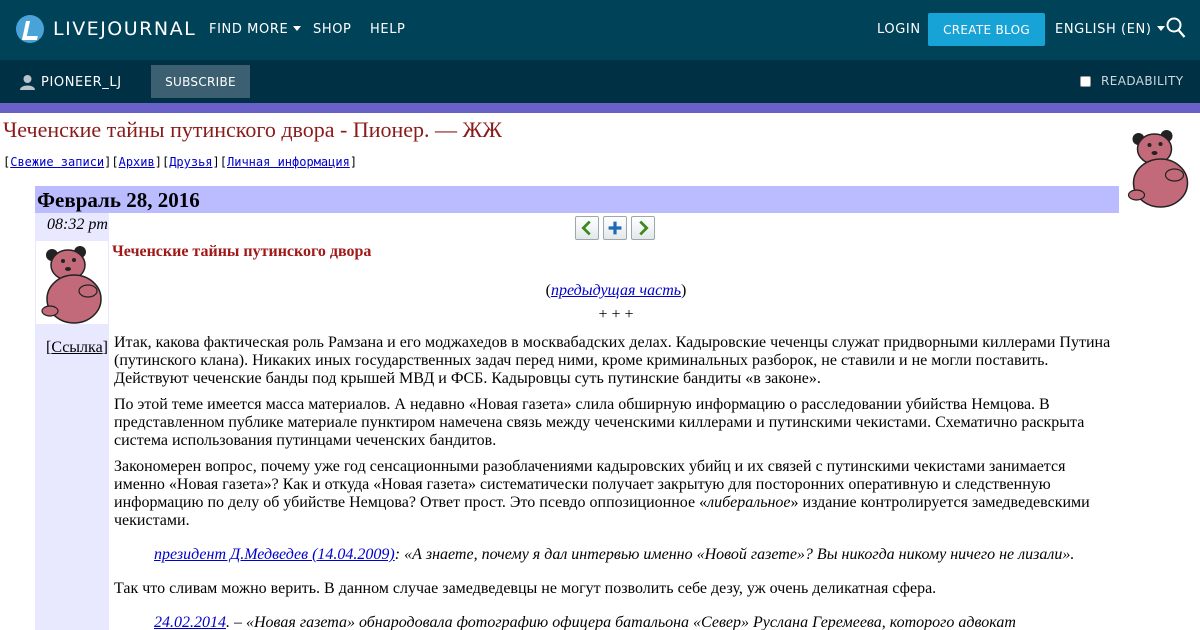  What do you see at coordinates (118, 200) in the screenshot?
I see `entry-date: Февраль 28, 2016` at bounding box center [118, 200].